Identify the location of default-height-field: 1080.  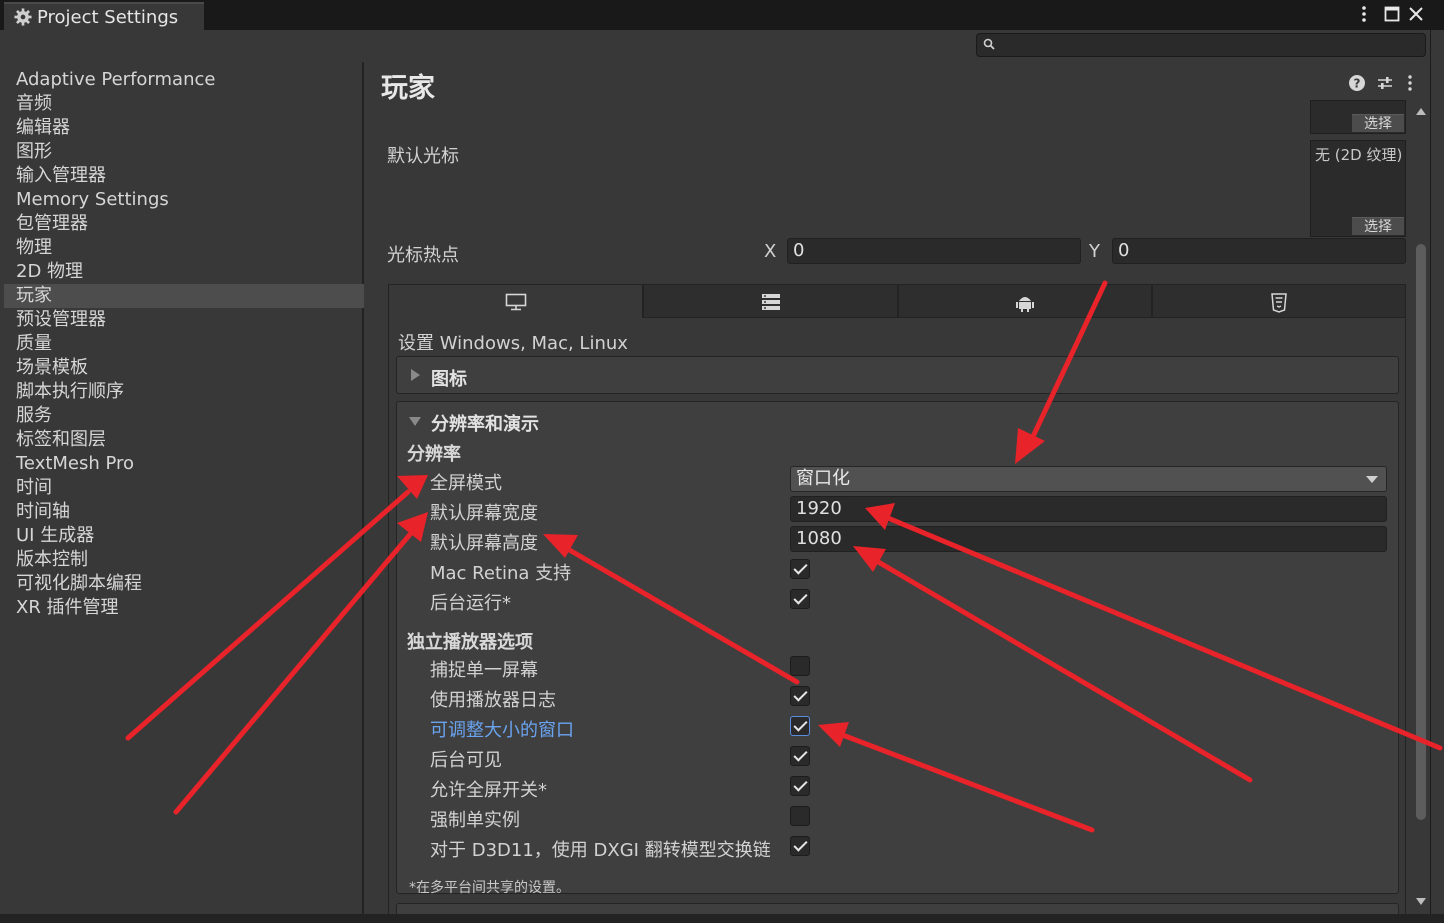
(1088, 539).